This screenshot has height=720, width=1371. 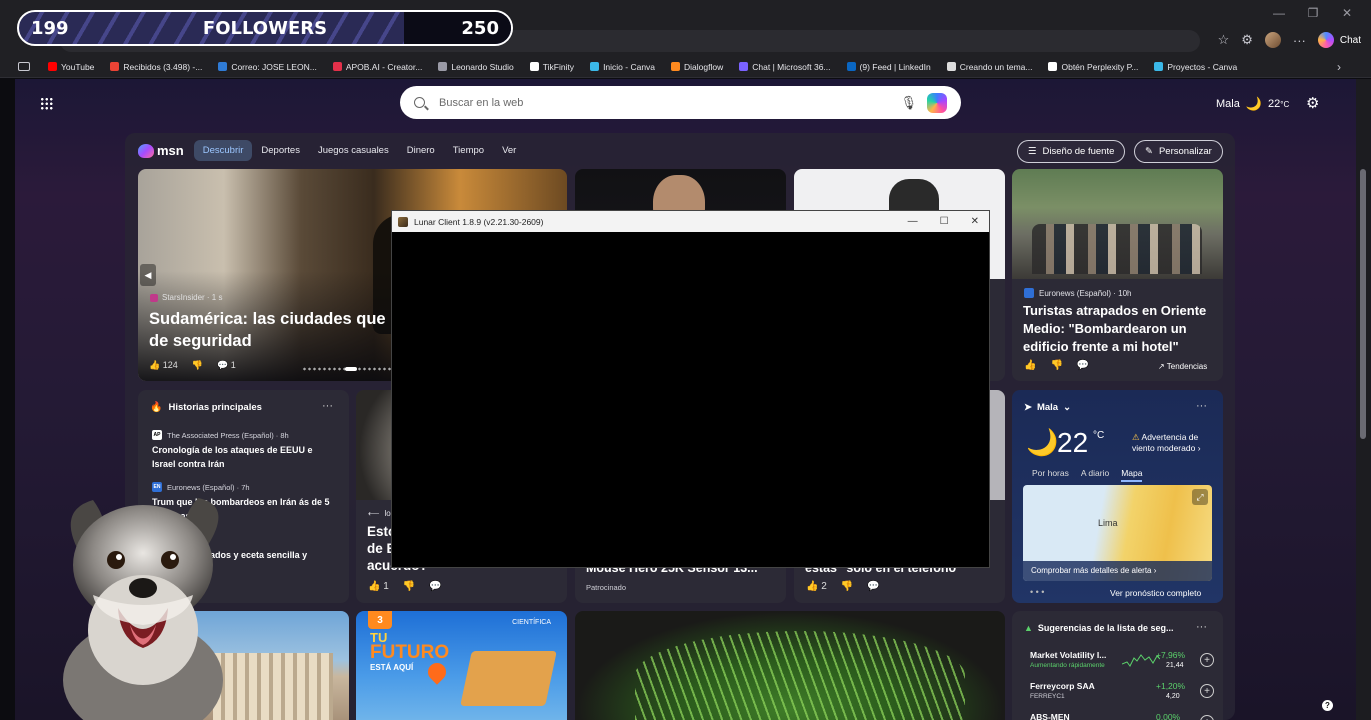 I want to click on weather-tab-daily: A diario, so click(x=1095, y=475).